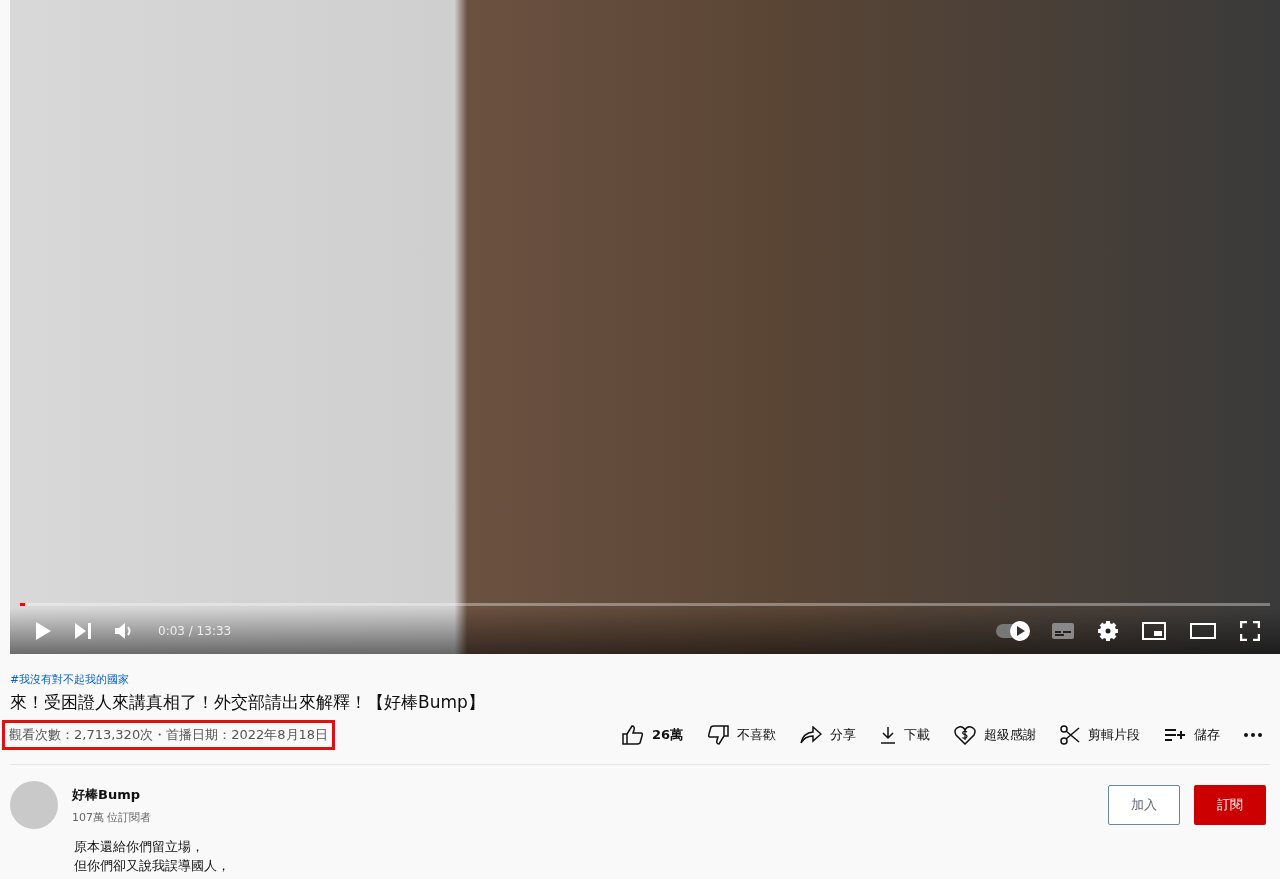 Image resolution: width=1280 pixels, height=879 pixels. Describe the element at coordinates (652, 735) in the screenshot. I see `like-button: 26萬` at that location.